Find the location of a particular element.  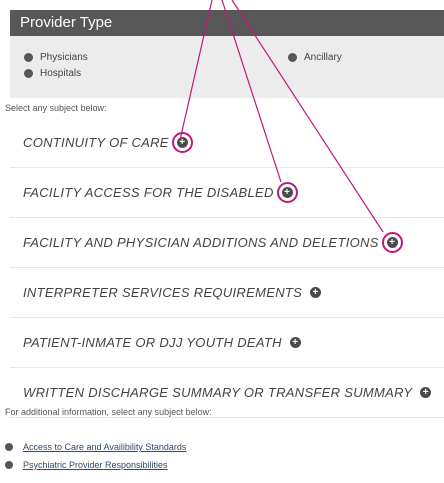

radio-hospitals: Hospitals is located at coordinates (52, 73).